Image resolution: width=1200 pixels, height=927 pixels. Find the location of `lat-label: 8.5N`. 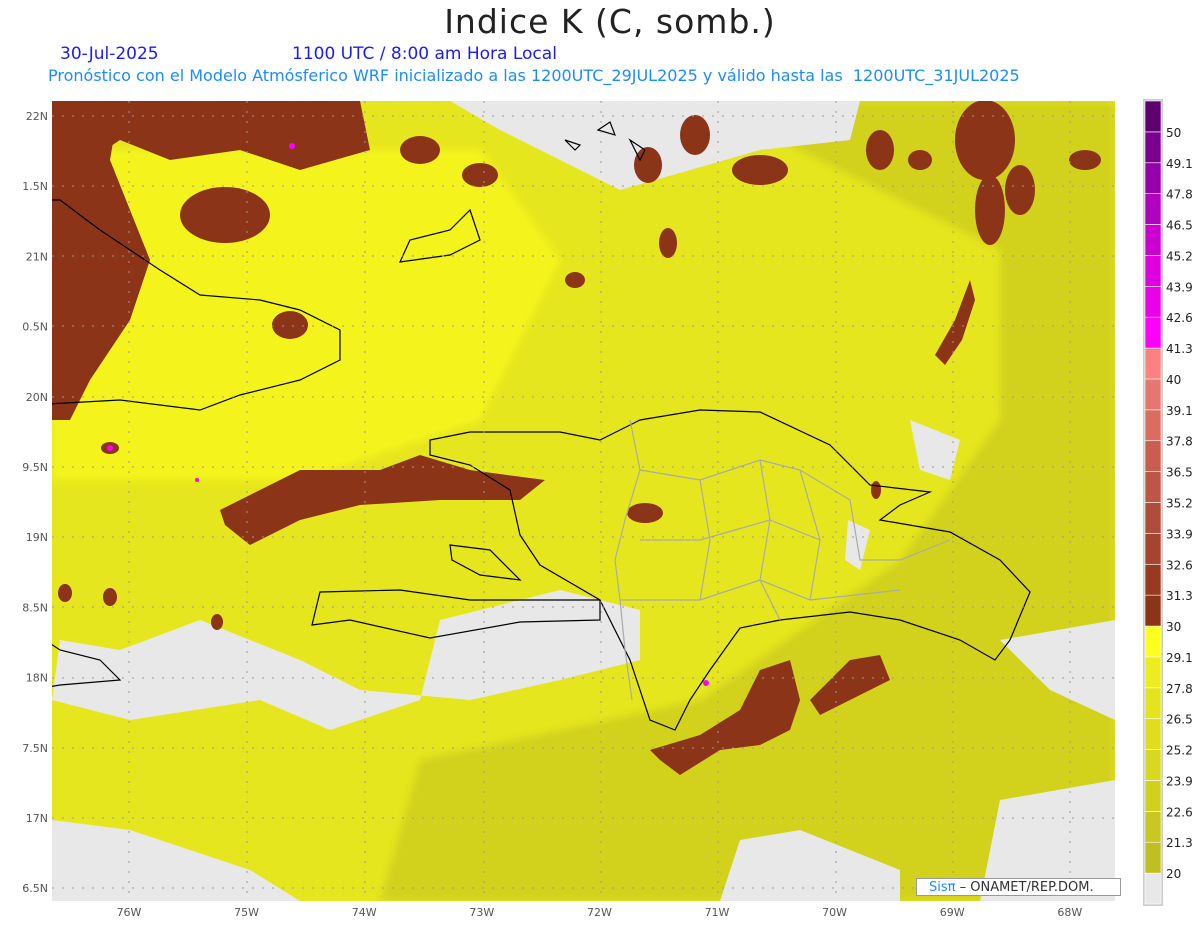

lat-label: 8.5N is located at coordinates (35, 607).